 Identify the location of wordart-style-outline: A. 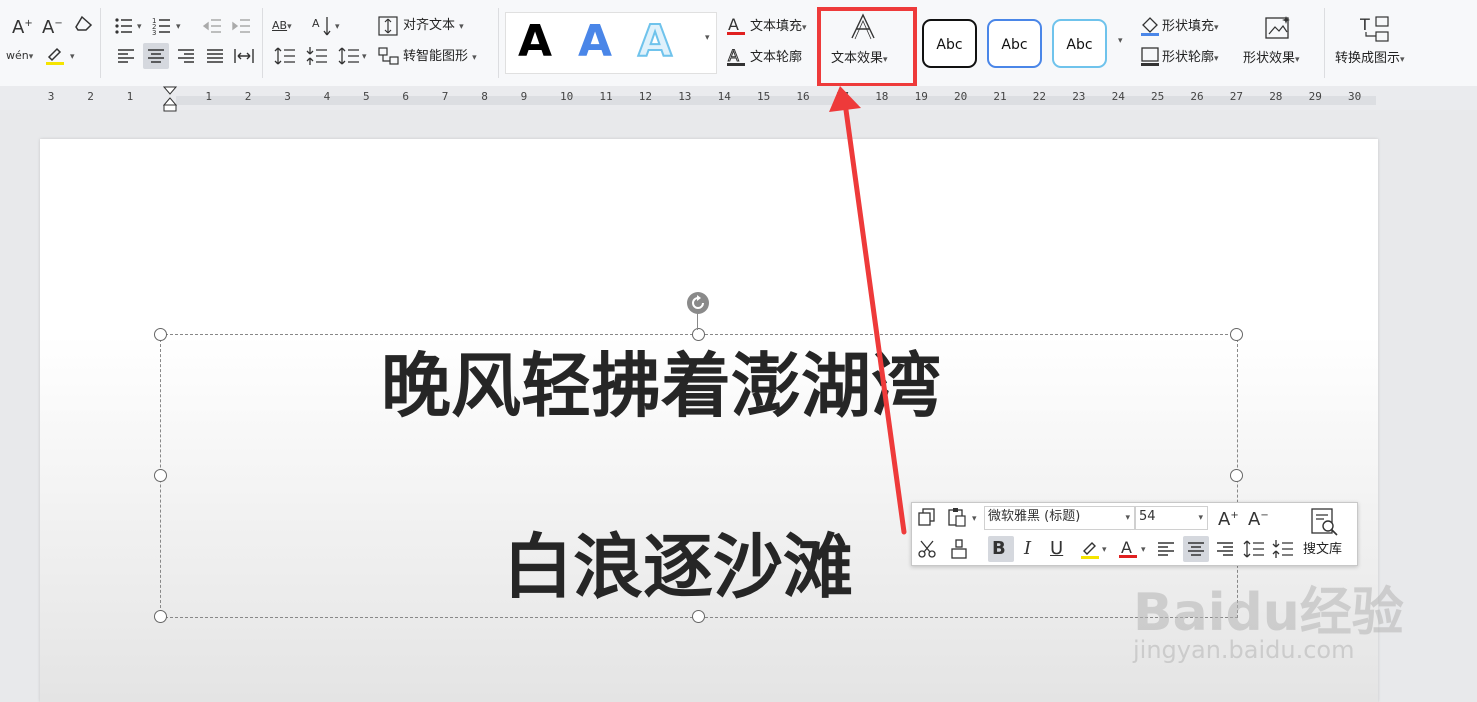
(655, 42).